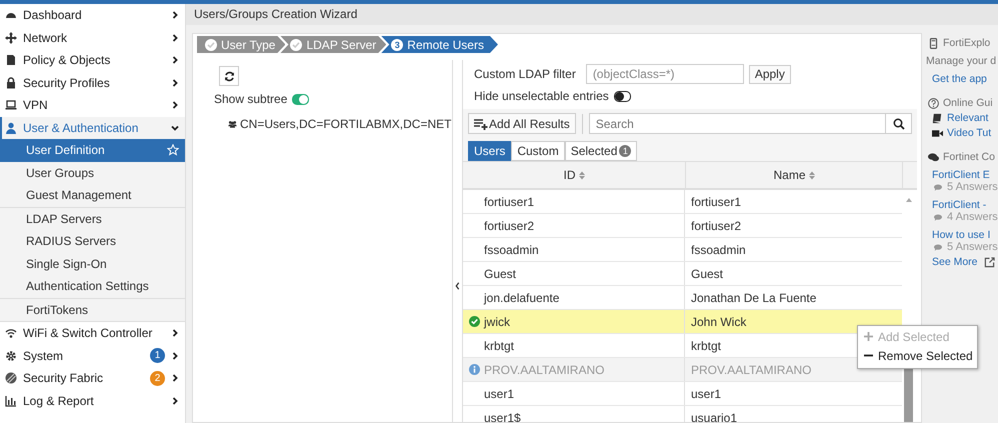 Image resolution: width=998 pixels, height=423 pixels. I want to click on sidebar-item: Log & Report, so click(92, 401).